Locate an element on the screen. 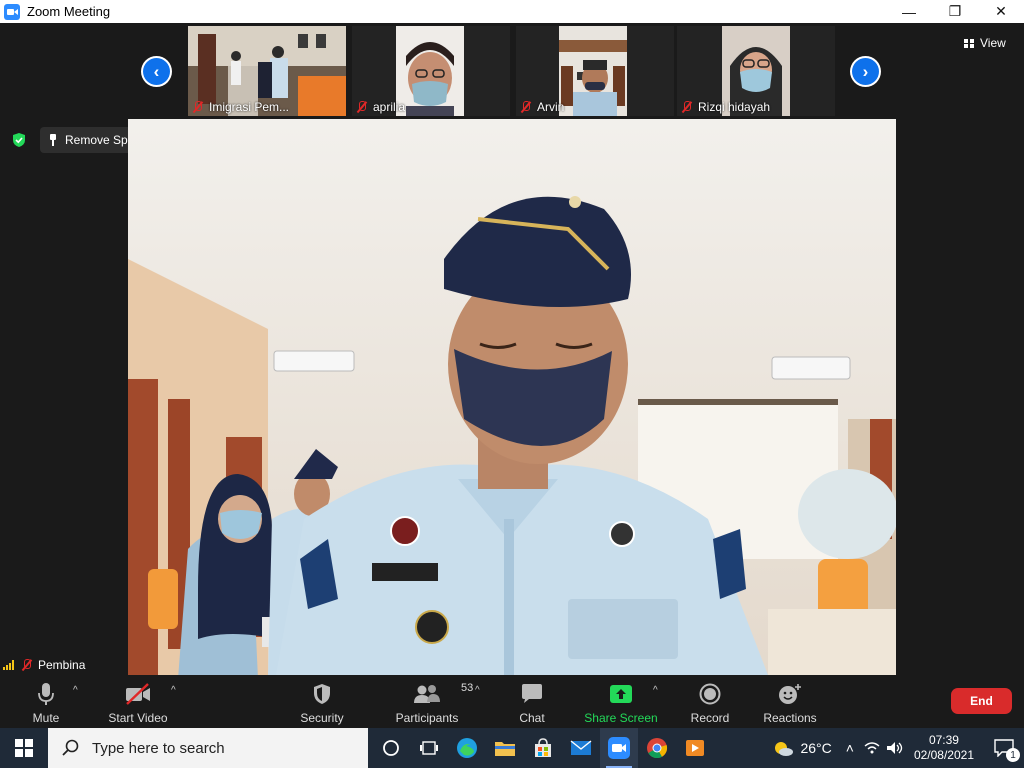 This screenshot has height=768, width=1024. window-controls: — ❐ ✕ is located at coordinates (955, 11).